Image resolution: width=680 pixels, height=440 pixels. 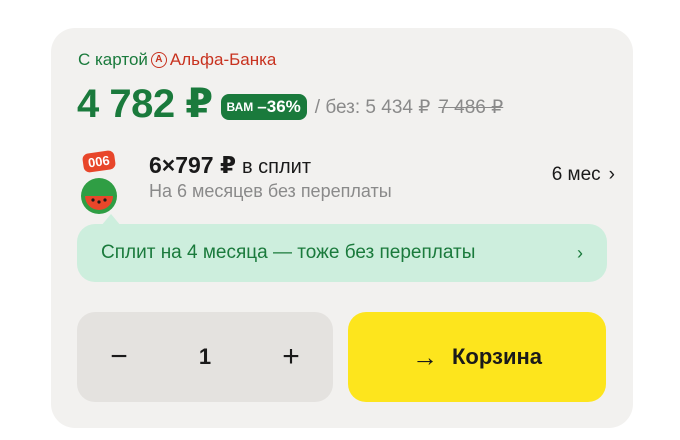 I want to click on price-without-card: / без: 5 434 ₽ 7 486 ₽, so click(x=409, y=107).